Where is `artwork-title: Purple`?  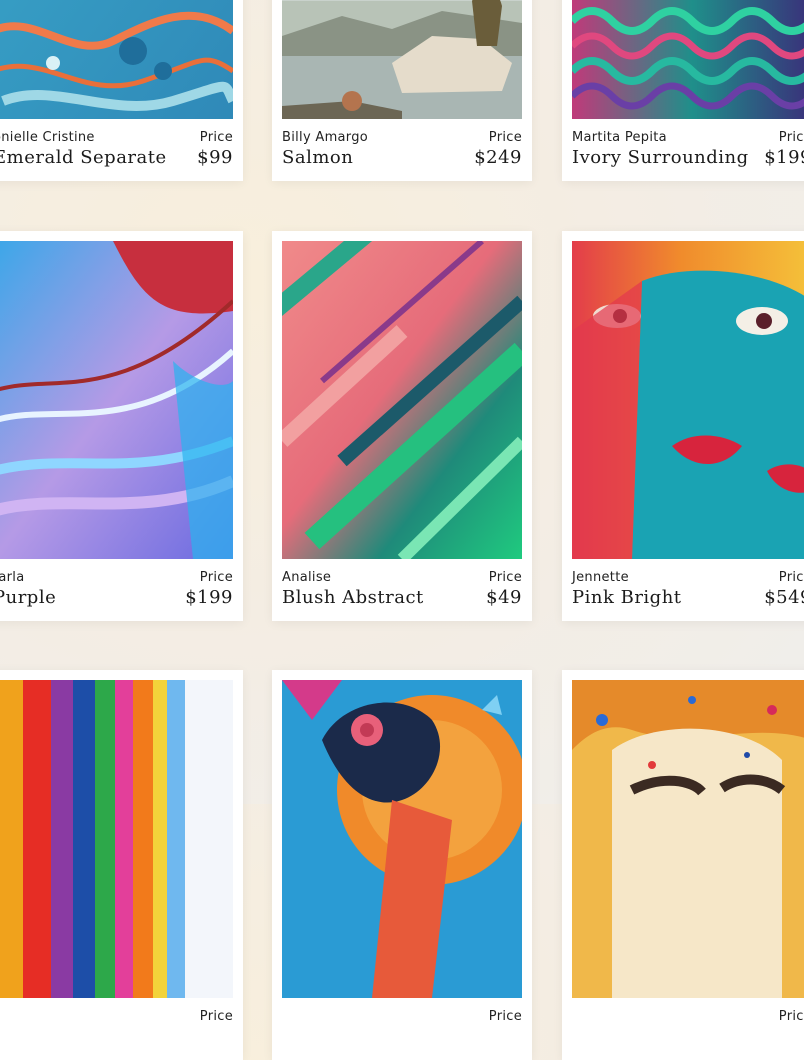
artwork-title: Purple is located at coordinates (28, 597).